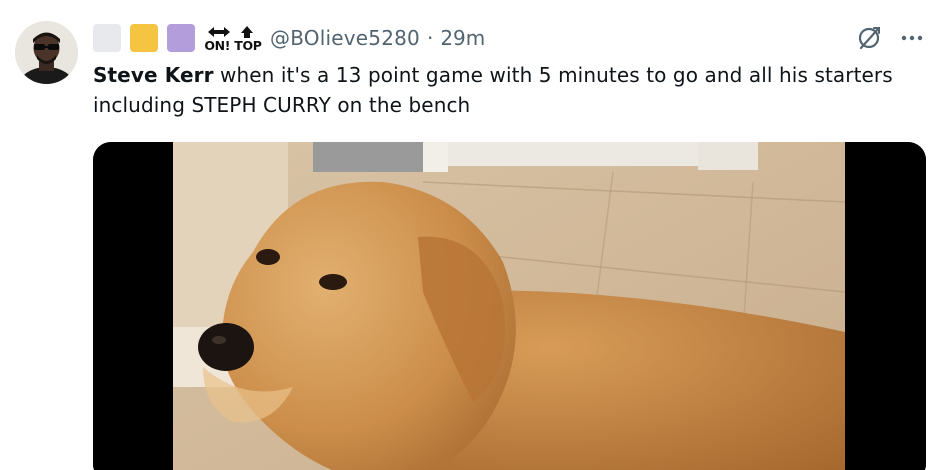  Describe the element at coordinates (107, 38) in the screenshot. I see `grey-badge-icon` at that location.